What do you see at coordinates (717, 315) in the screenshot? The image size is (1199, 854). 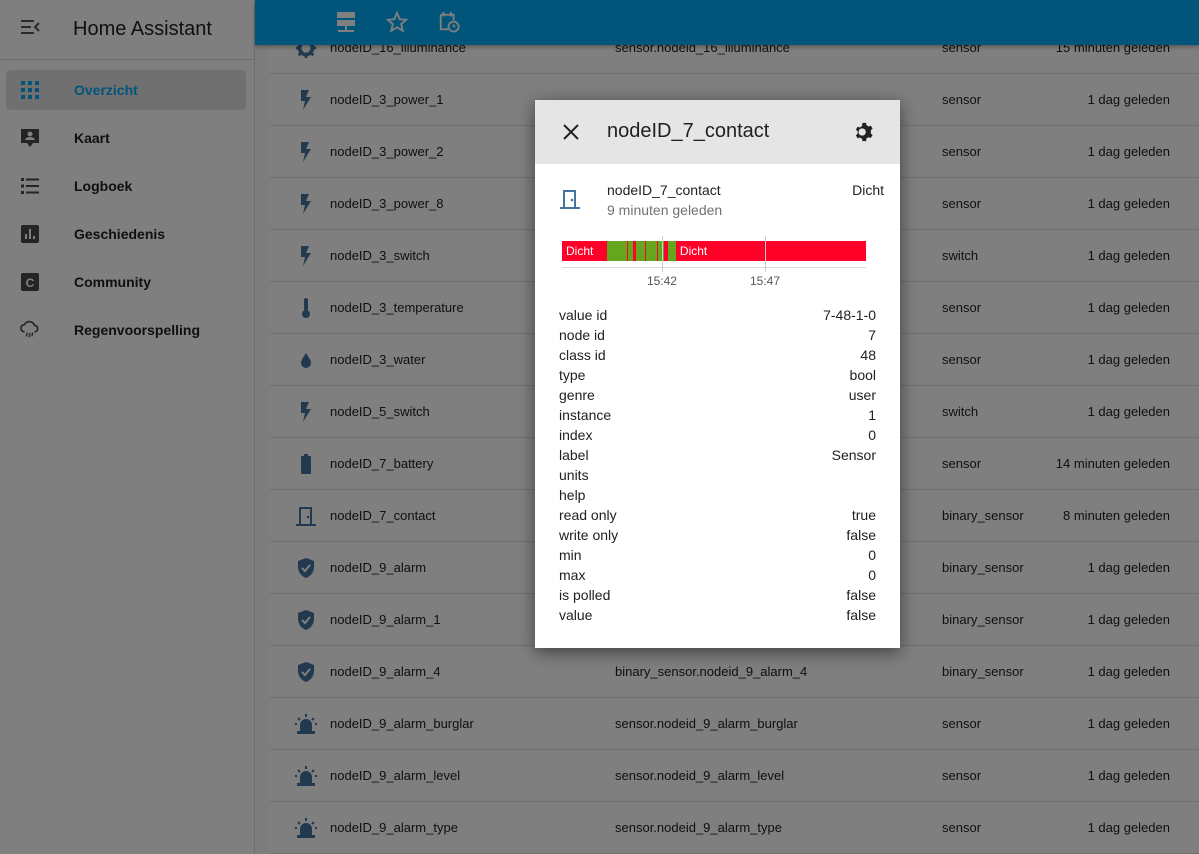 I see `attribute-row: value id 7-48-1-0` at bounding box center [717, 315].